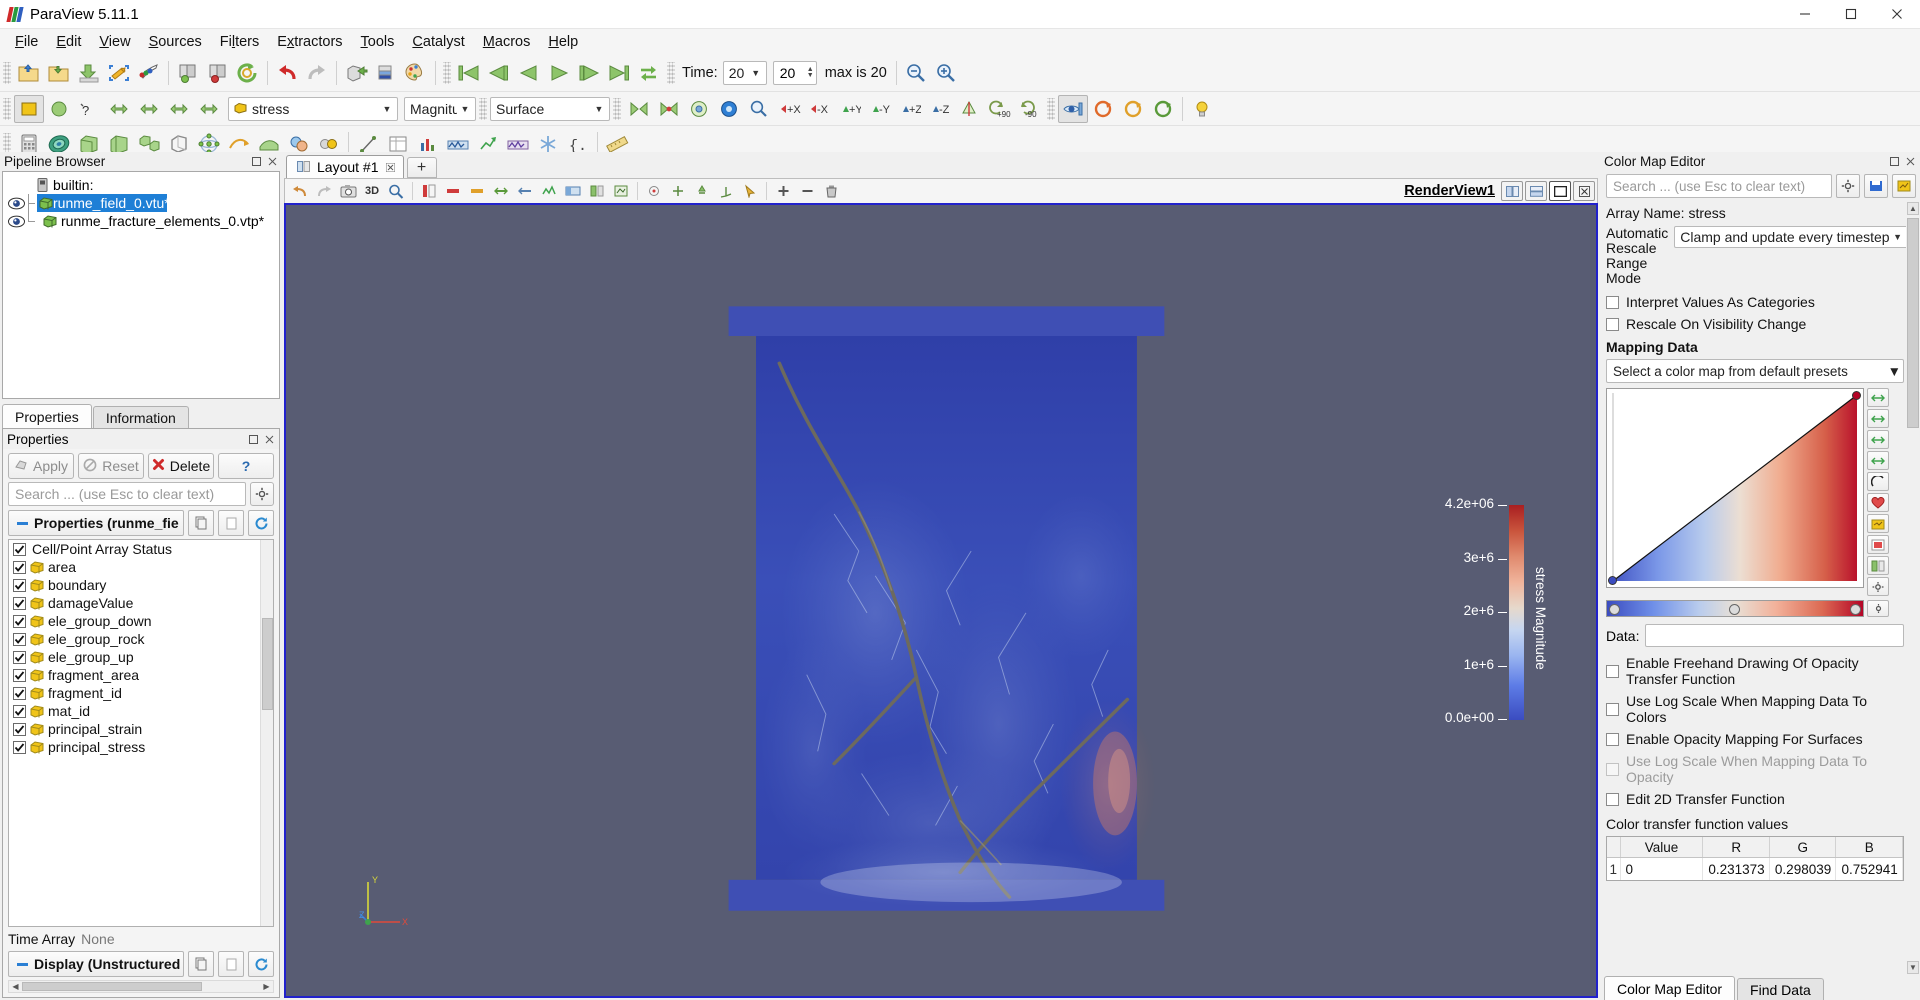 The width and height of the screenshot is (1920, 1000). I want to click on color-by-icon, so click(59, 109).